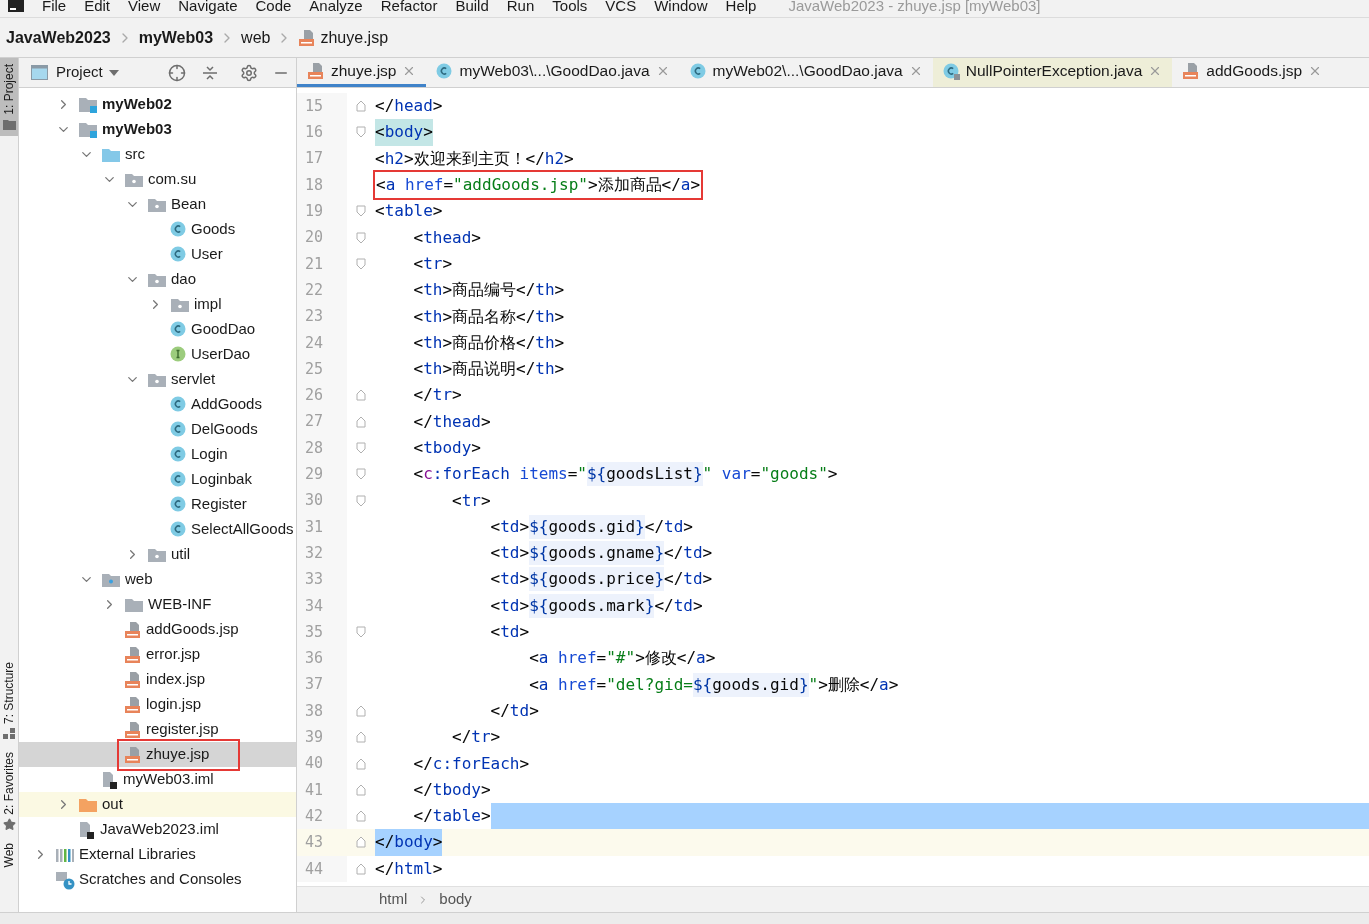 This screenshot has width=1369, height=924. Describe the element at coordinates (570, 6) in the screenshot. I see `menu-item: Tools` at that location.